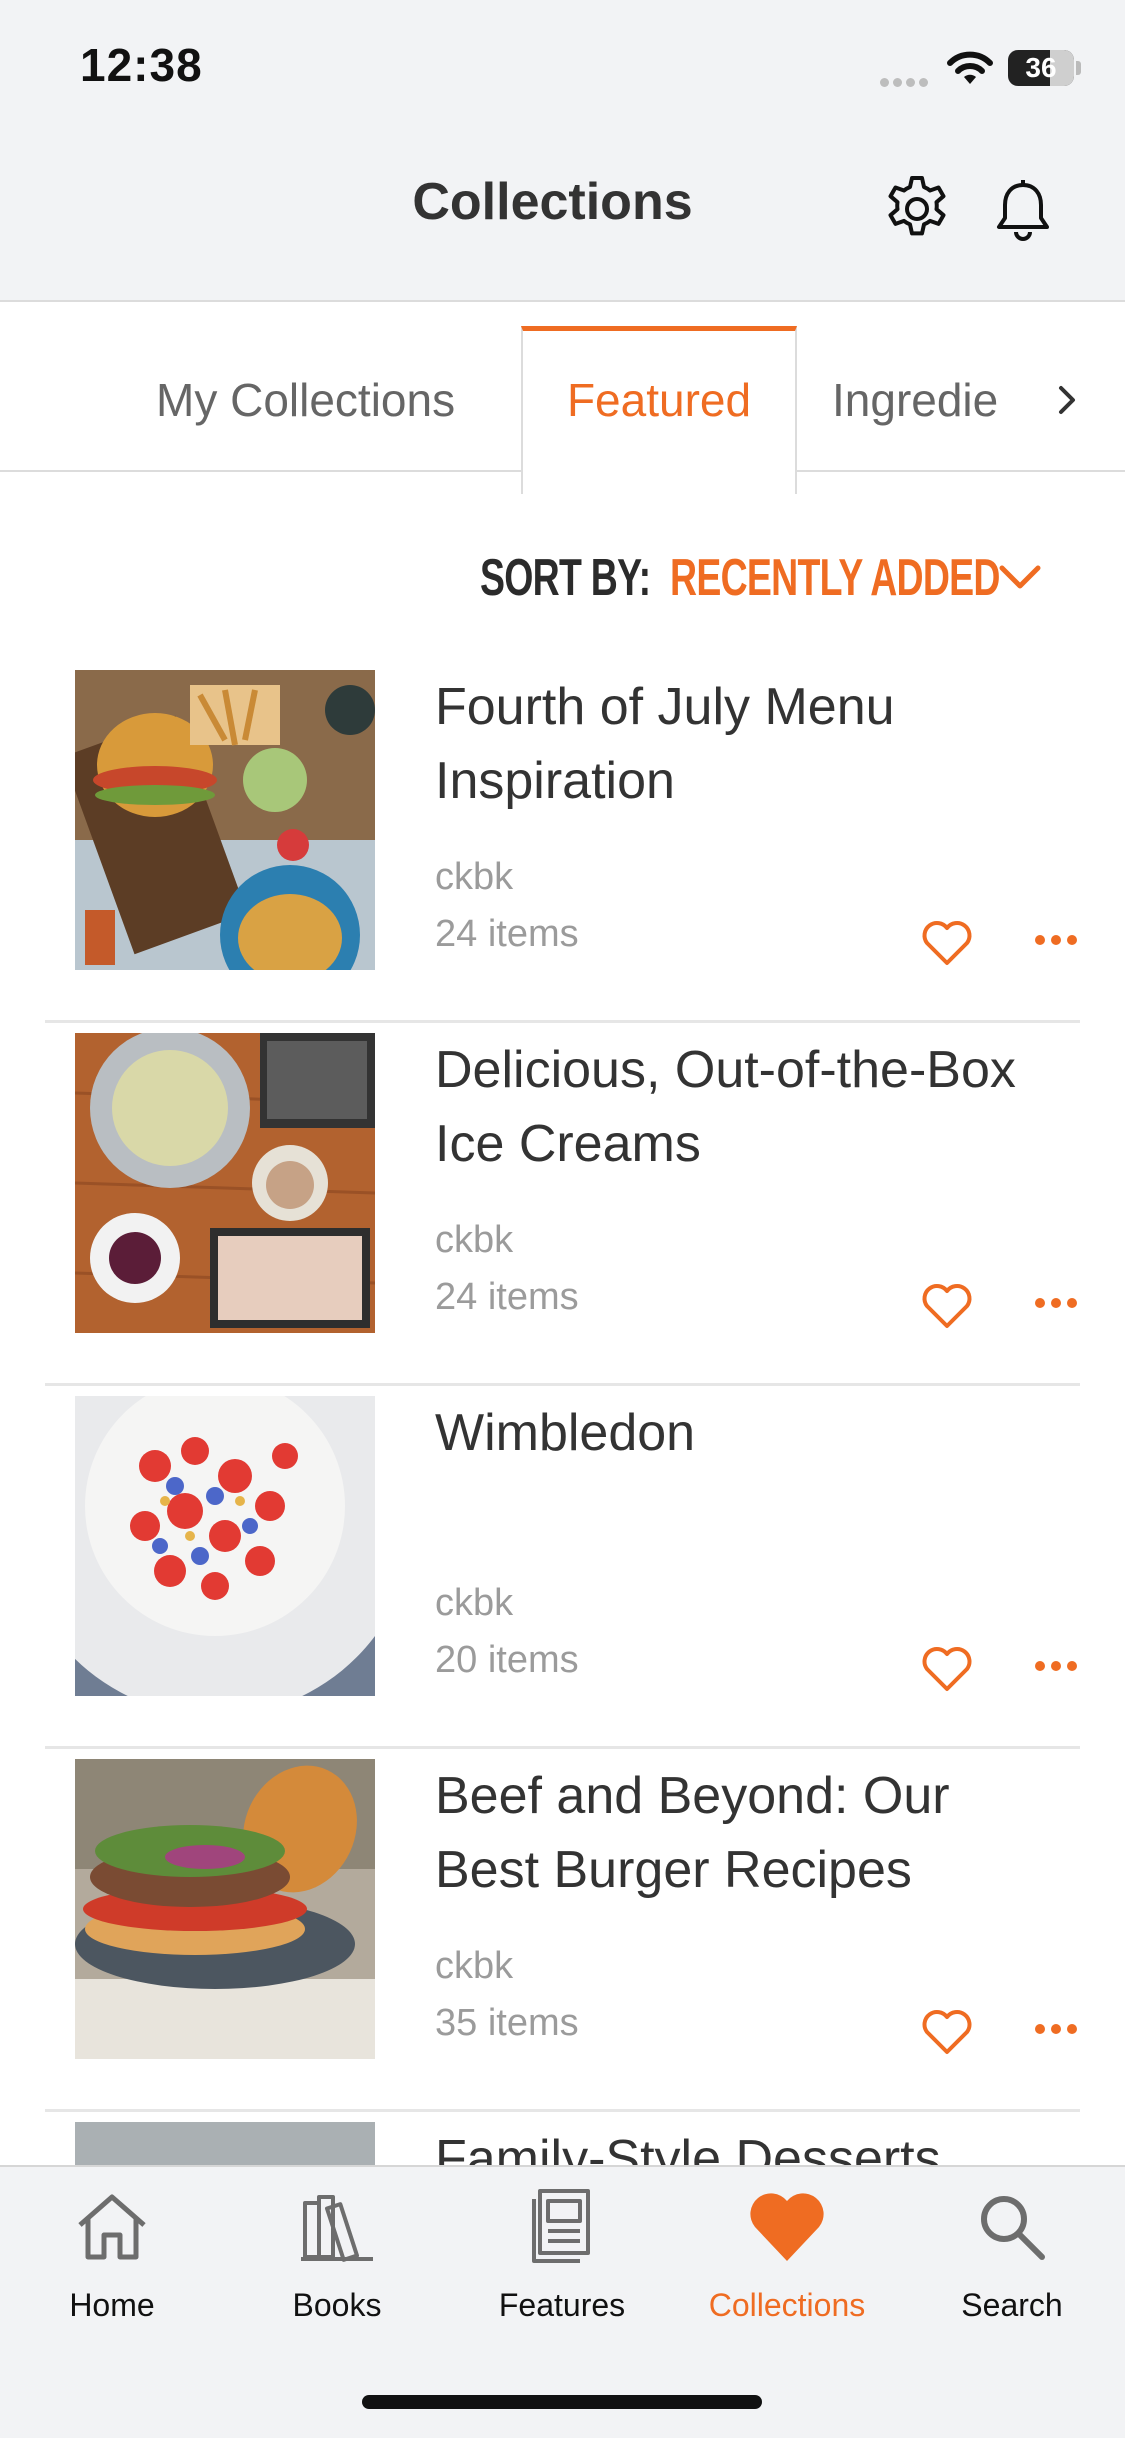  Describe the element at coordinates (735, 1107) in the screenshot. I see `collection-title: Delicious, Out-of-the-Box Ice Creams` at that location.